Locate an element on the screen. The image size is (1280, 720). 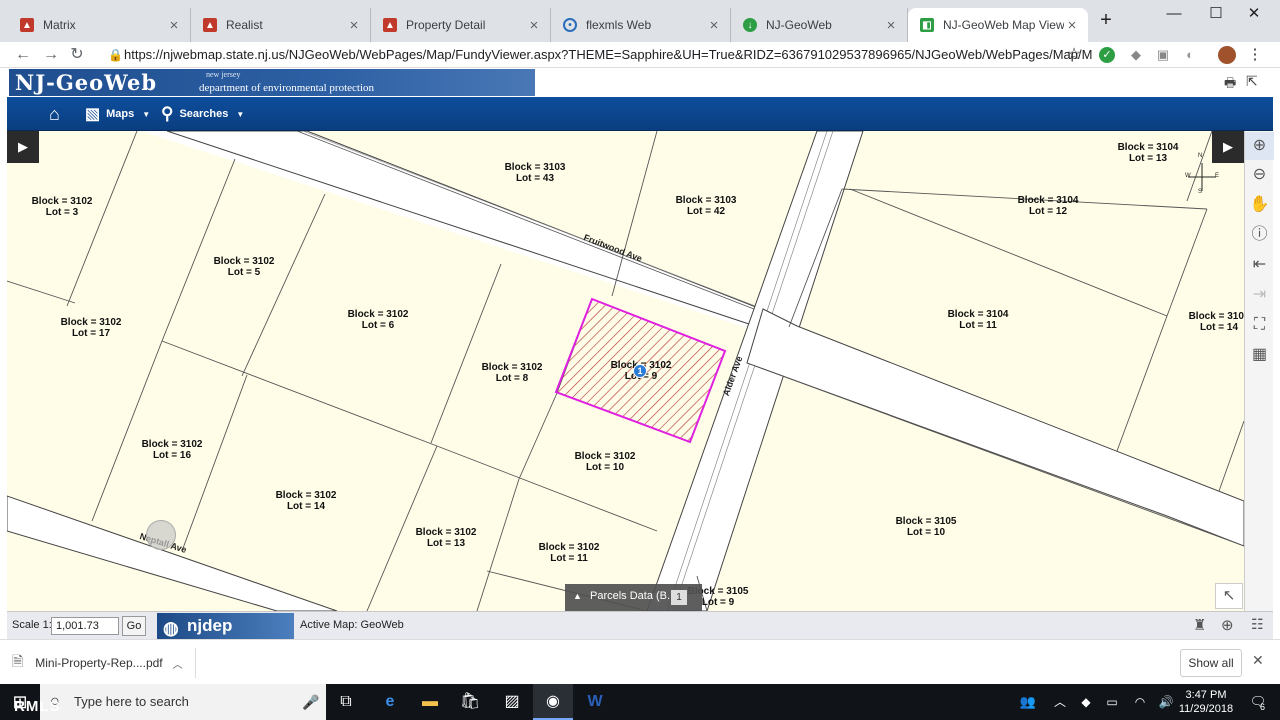
print-icon: 🖶 is located at coordinates (1230, 85).